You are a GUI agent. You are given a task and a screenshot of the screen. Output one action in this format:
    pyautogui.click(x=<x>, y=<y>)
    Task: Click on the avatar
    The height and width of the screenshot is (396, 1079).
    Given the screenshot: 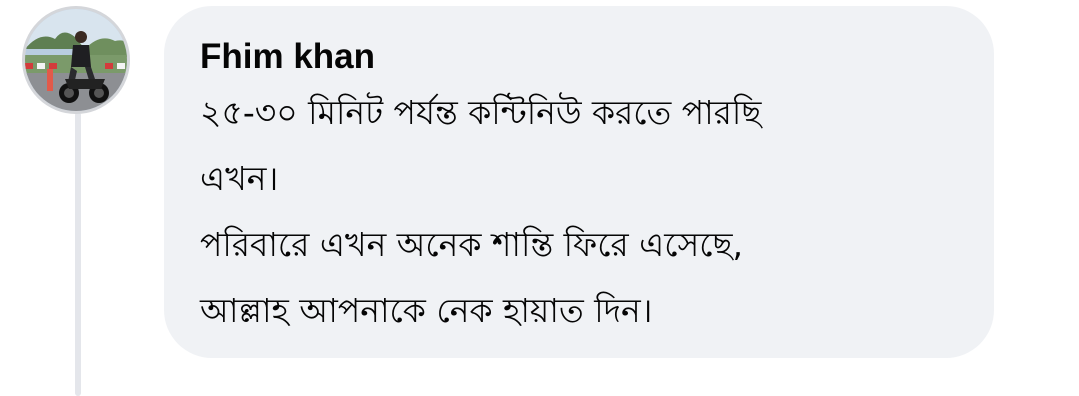 What is the action you would take?
    pyautogui.click(x=76, y=60)
    